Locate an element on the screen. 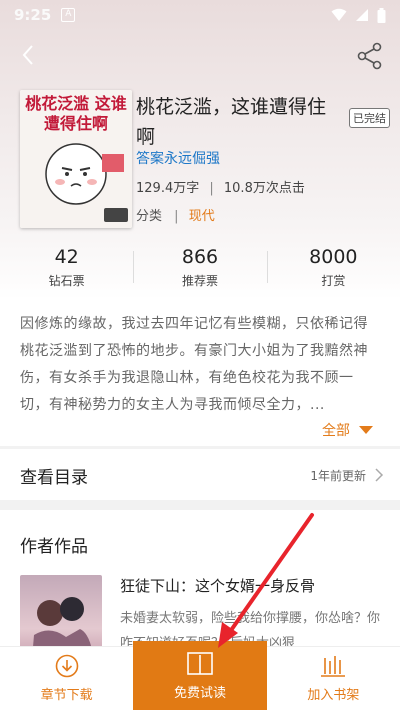 The height and width of the screenshot is (710, 400). author-link: 答案永远倔强 is located at coordinates (178, 158).